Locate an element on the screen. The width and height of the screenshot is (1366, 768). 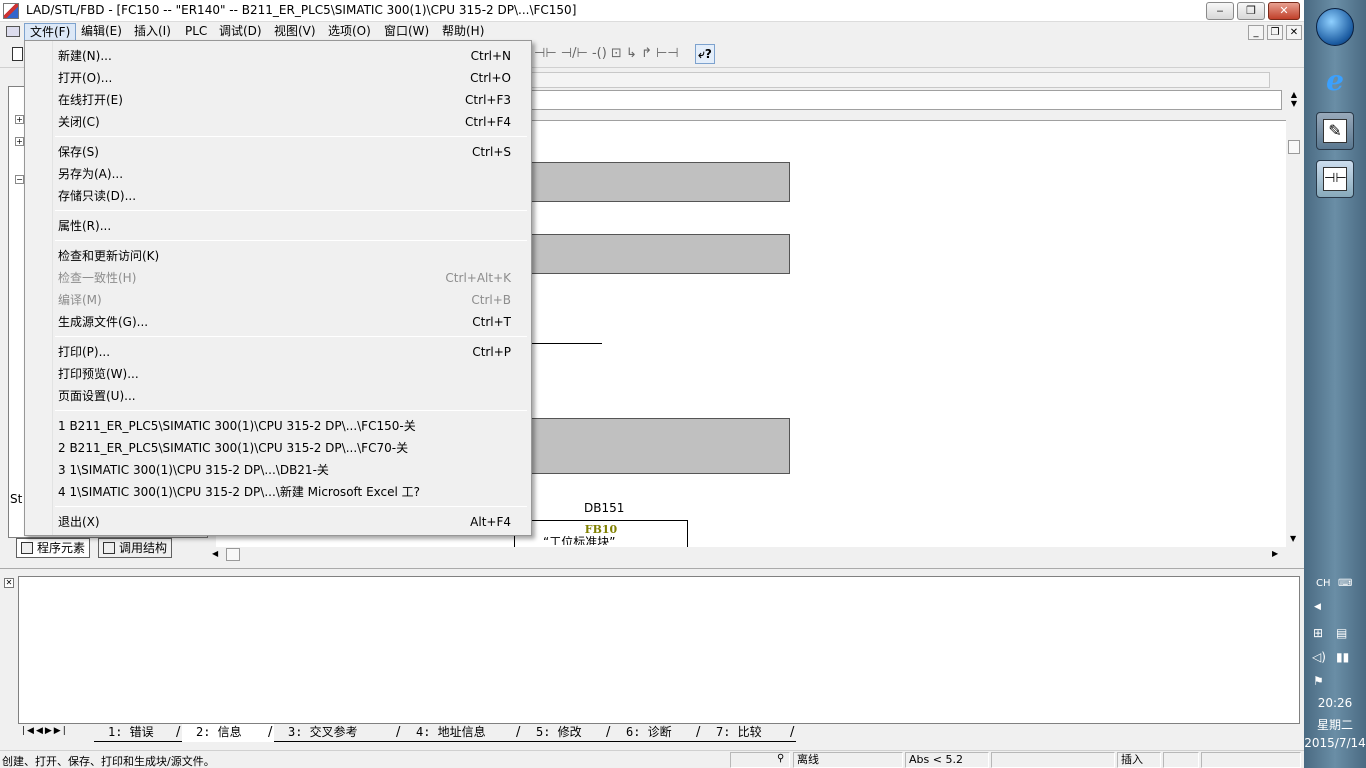
scroll-down-icon: ▼ is located at coordinates (1293, 538).